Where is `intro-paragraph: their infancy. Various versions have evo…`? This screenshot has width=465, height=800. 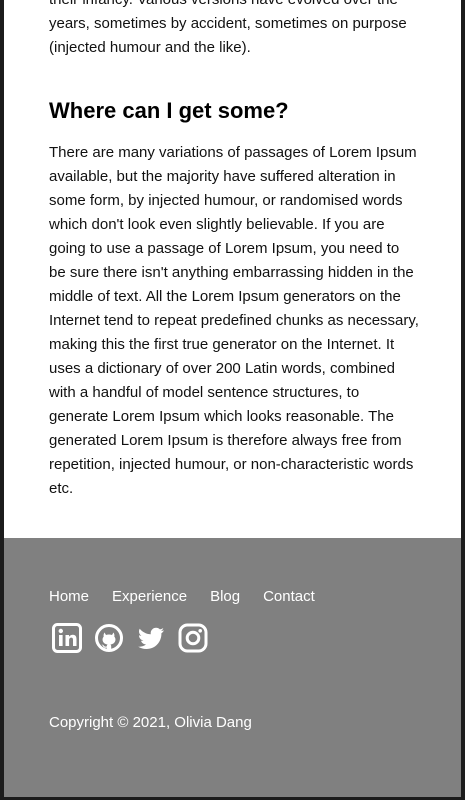 intro-paragraph: their infancy. Various versions have evo… is located at coordinates (228, 28).